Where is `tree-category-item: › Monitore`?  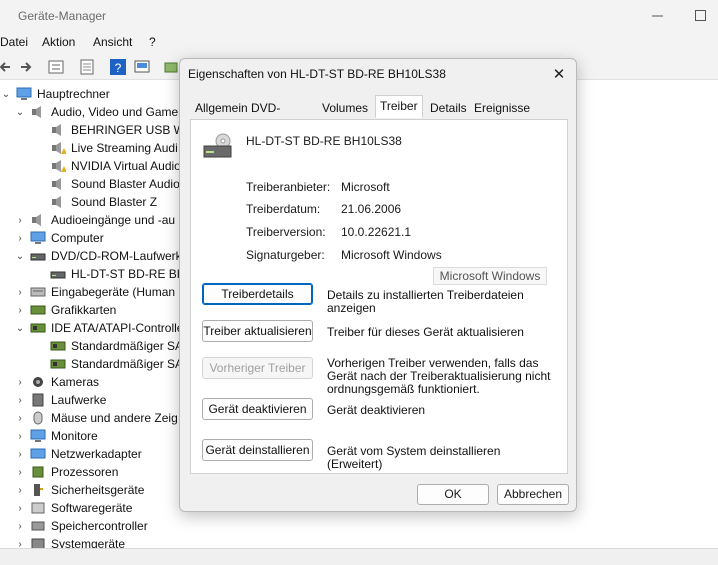
tree-category-item: › Monitore is located at coordinates (56, 436).